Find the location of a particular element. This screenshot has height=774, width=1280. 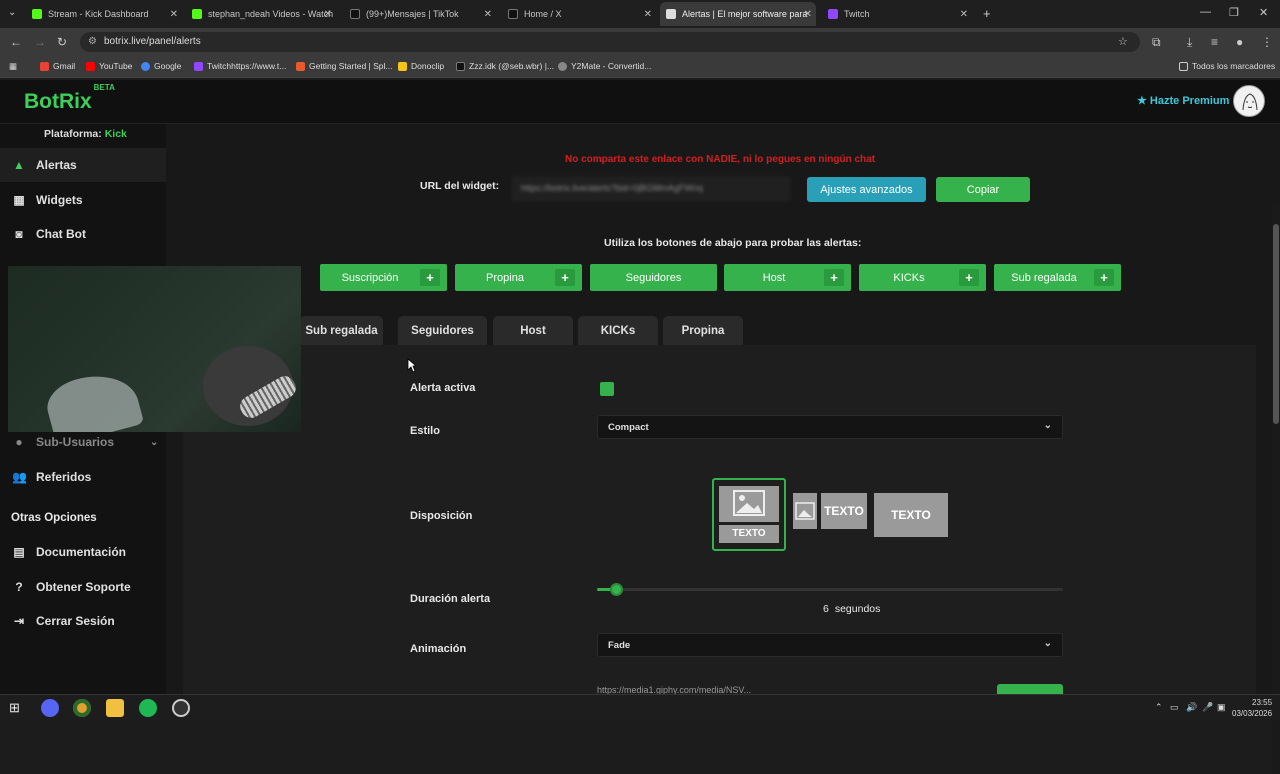

browser-tab: (99+)Mensajes | TikTok ✕ is located at coordinates (420, 14).